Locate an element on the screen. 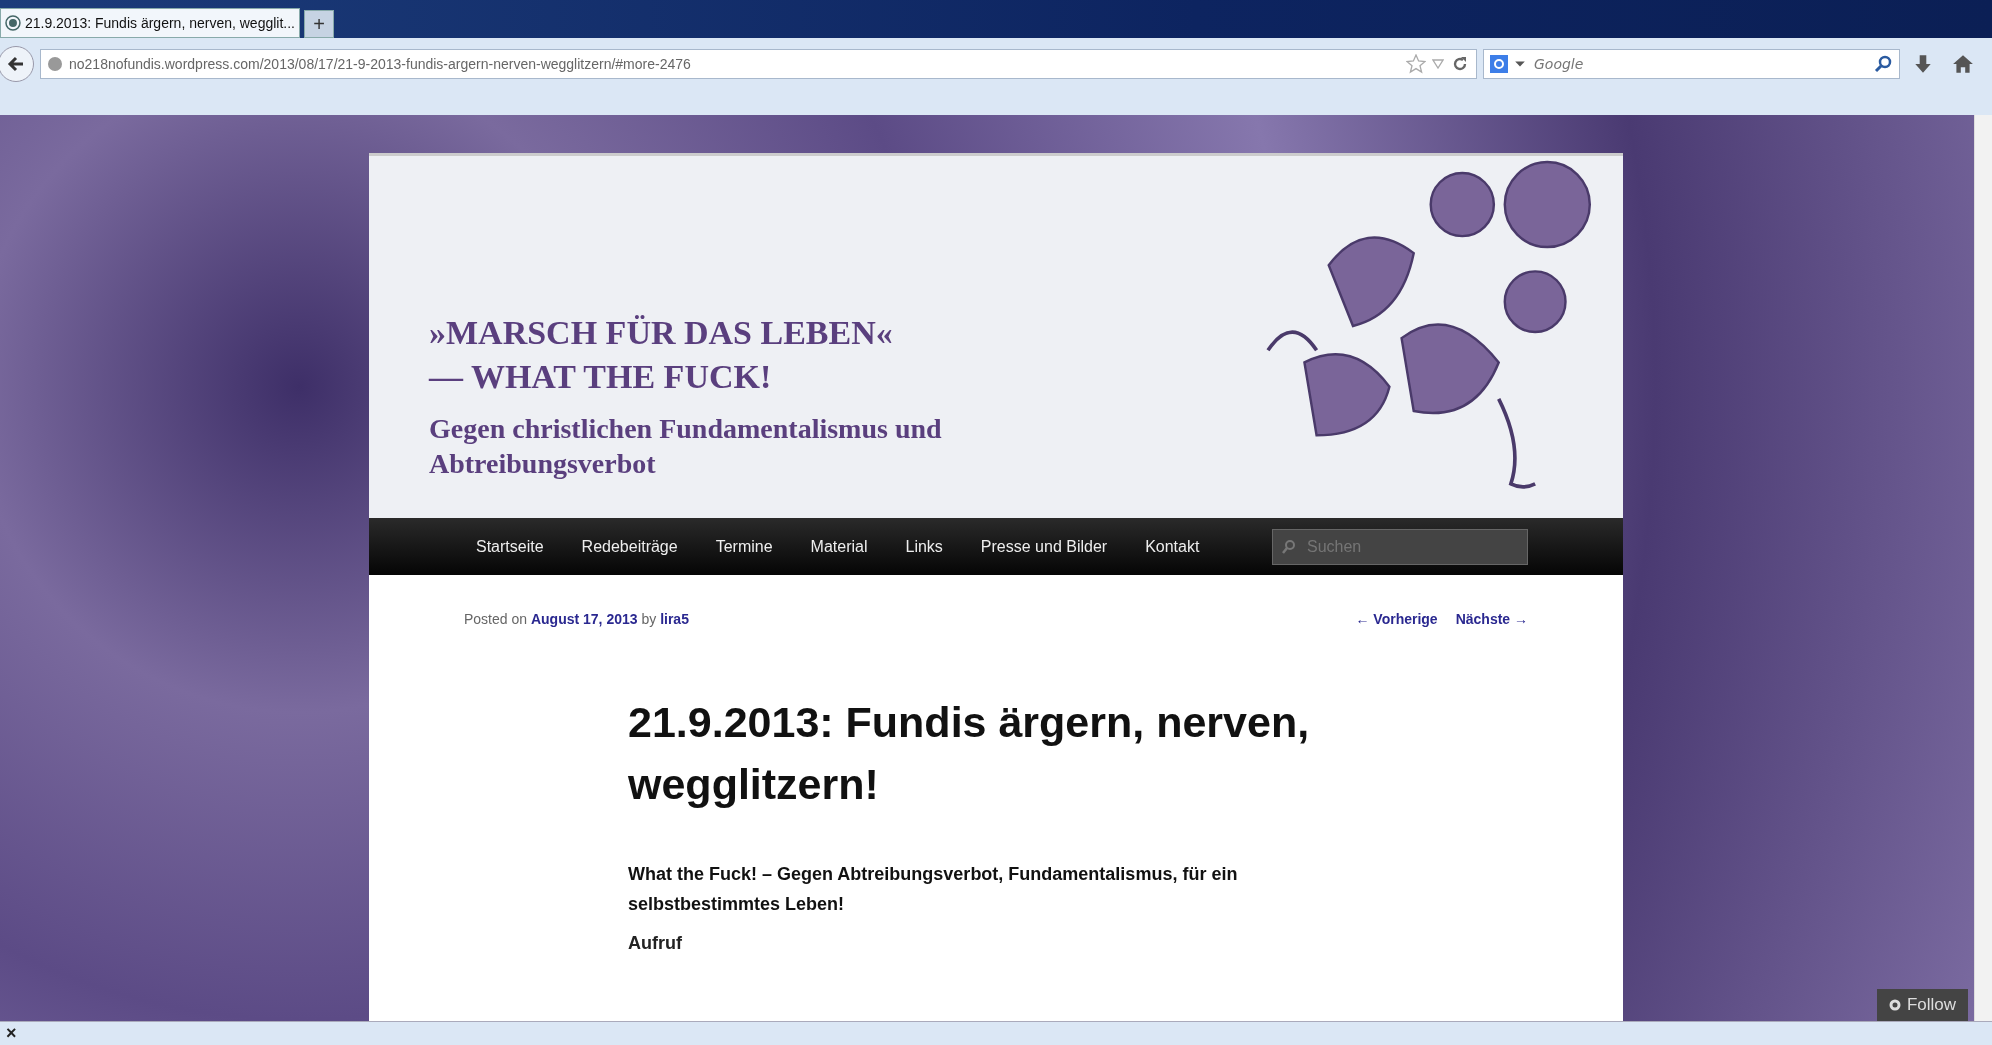  plus-circle-icon is located at coordinates (1894, 1005).